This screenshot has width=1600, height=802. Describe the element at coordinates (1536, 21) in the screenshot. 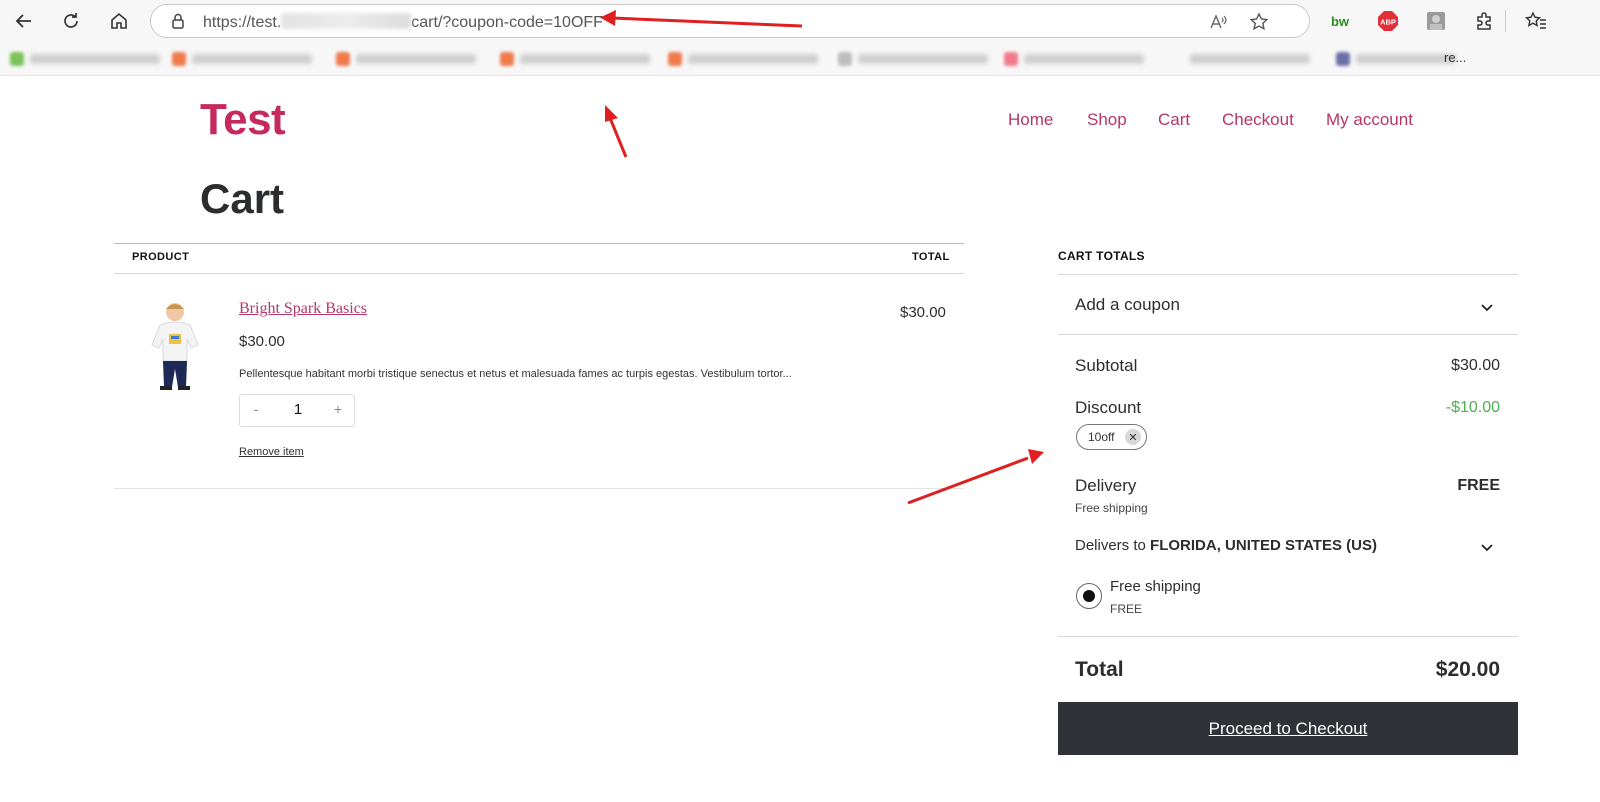

I see `favorites-icon` at that location.